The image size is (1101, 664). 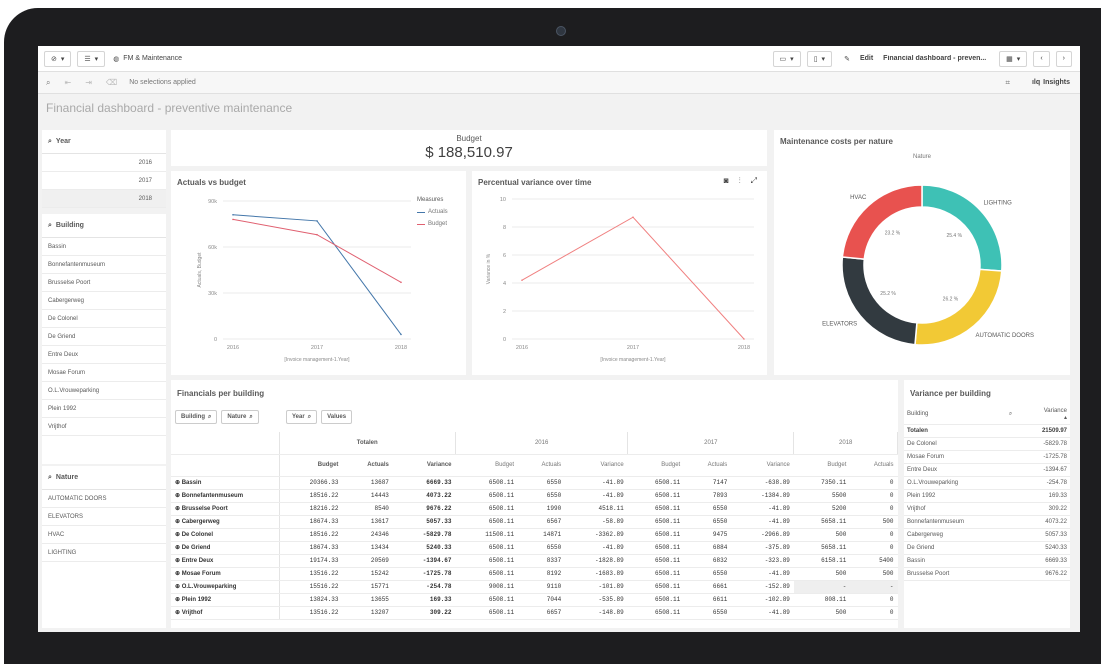 I want to click on building-name-cell: ⊕ Plein 1992, so click(x=225, y=600).